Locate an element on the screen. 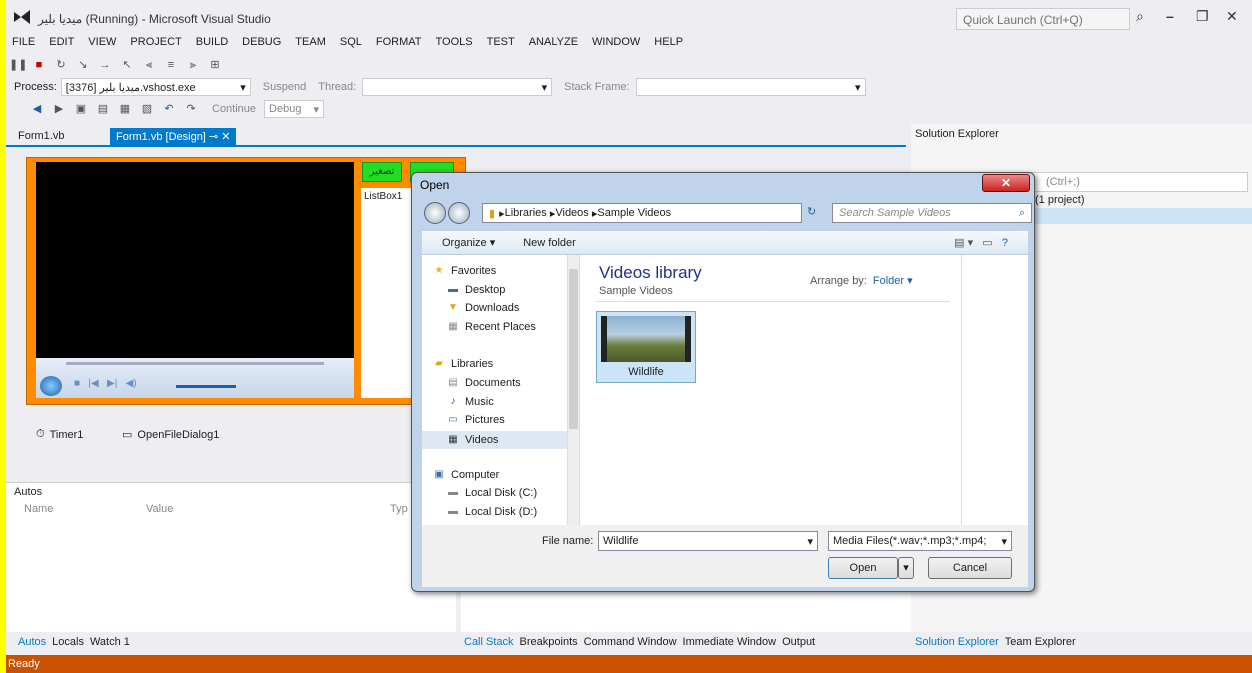 This screenshot has width=1252, height=673. menu-sql: SQL is located at coordinates (351, 42).